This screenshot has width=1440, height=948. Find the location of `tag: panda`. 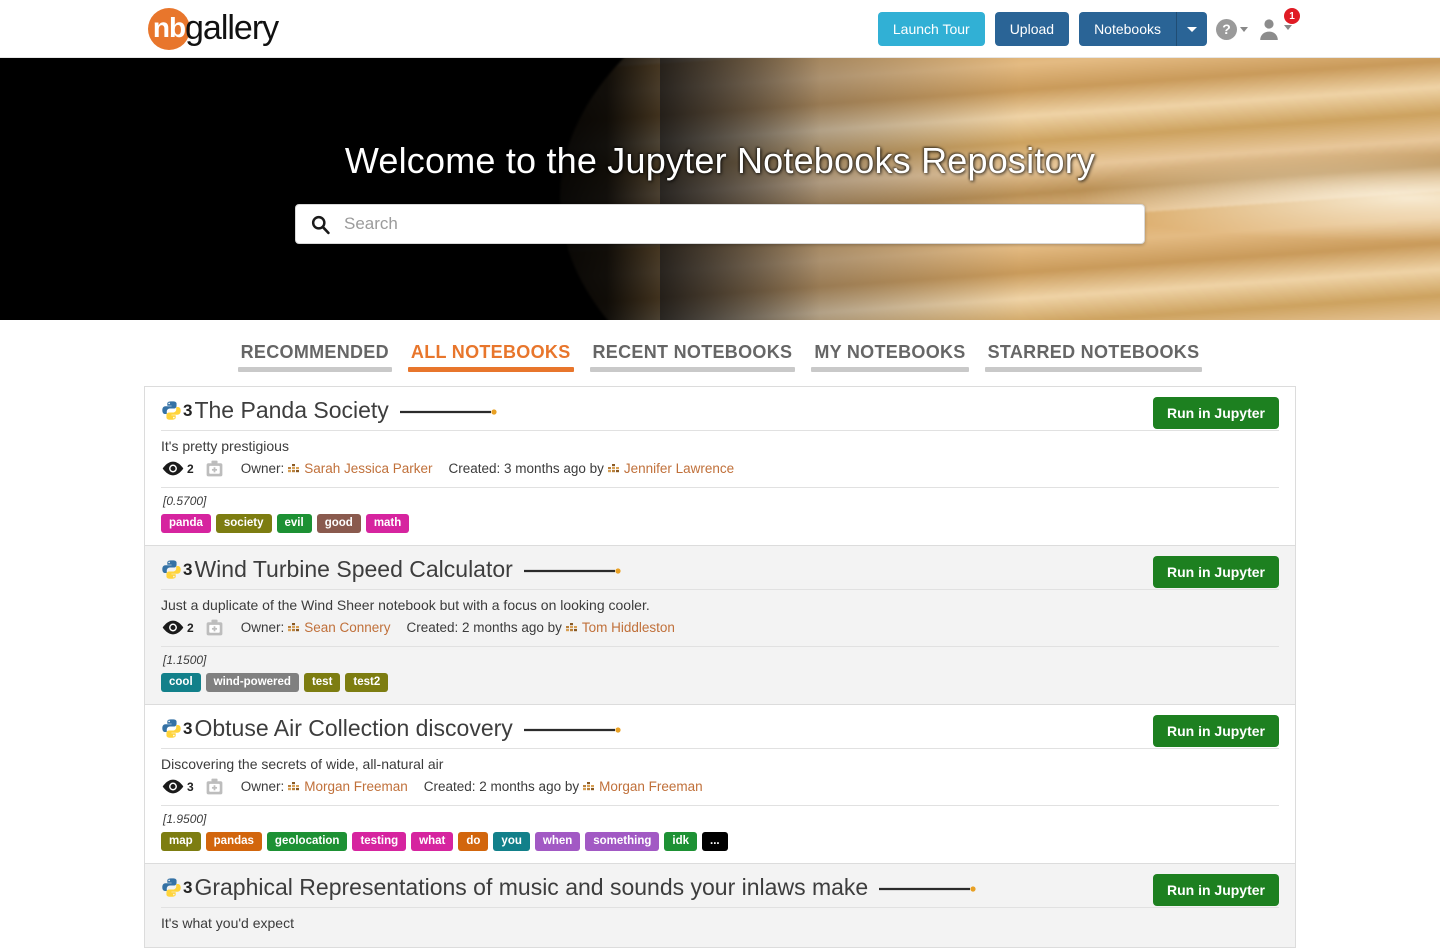

tag: panda is located at coordinates (186, 523).